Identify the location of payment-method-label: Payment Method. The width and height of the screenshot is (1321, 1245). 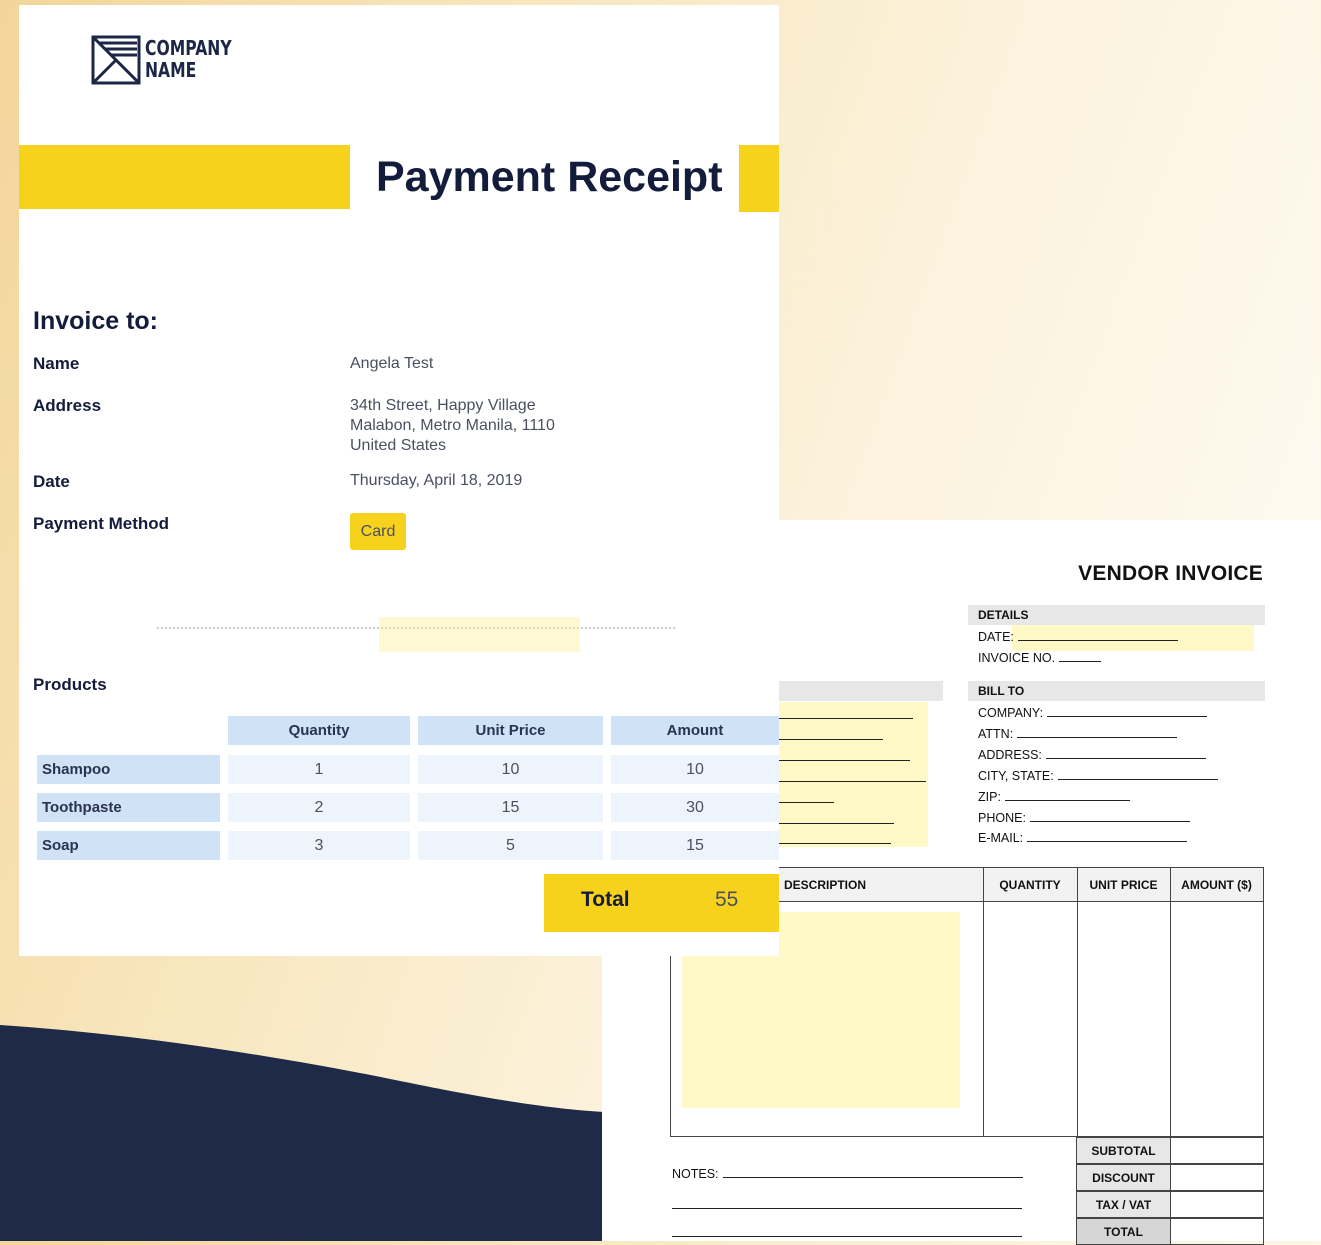
(101, 523).